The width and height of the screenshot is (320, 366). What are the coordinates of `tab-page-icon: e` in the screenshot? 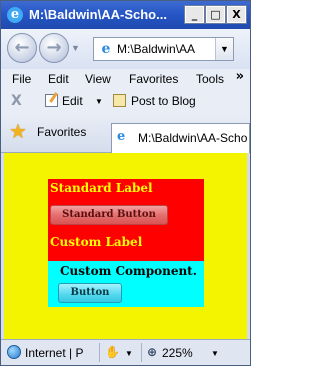 It's located at (121, 136).